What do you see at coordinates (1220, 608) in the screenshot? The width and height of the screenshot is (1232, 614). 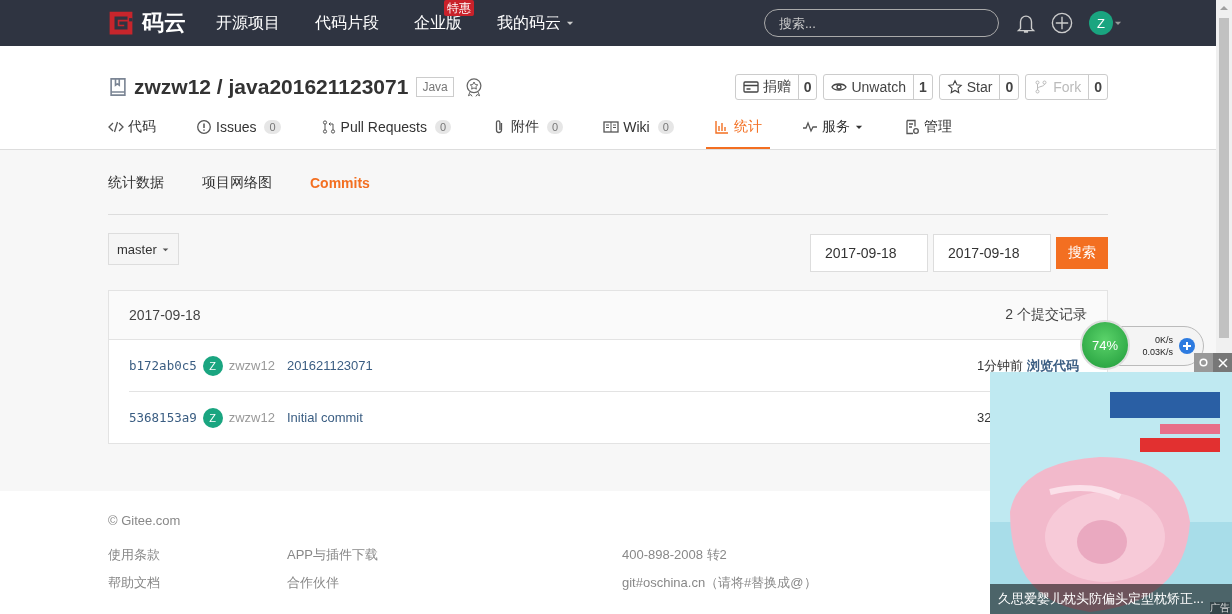 I see `ad-label: 广告` at bounding box center [1220, 608].